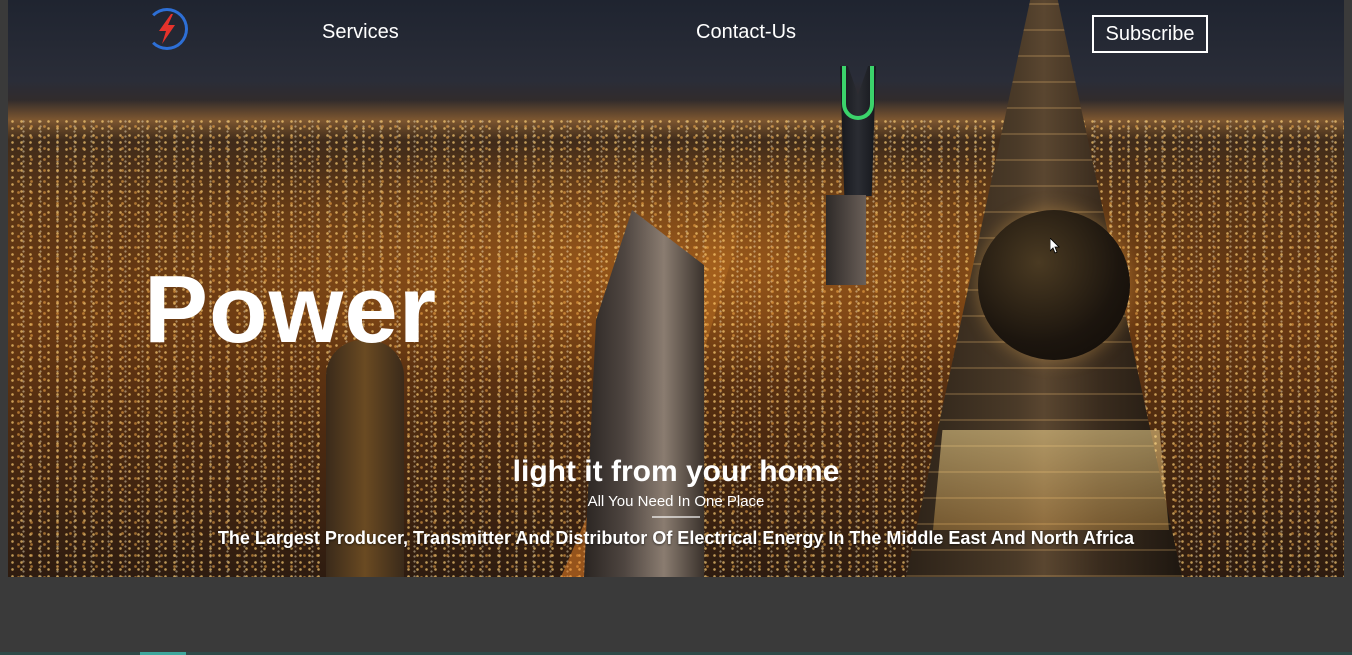  Describe the element at coordinates (858, 93) in the screenshot. I see `kingdom-tower-arch-image` at that location.